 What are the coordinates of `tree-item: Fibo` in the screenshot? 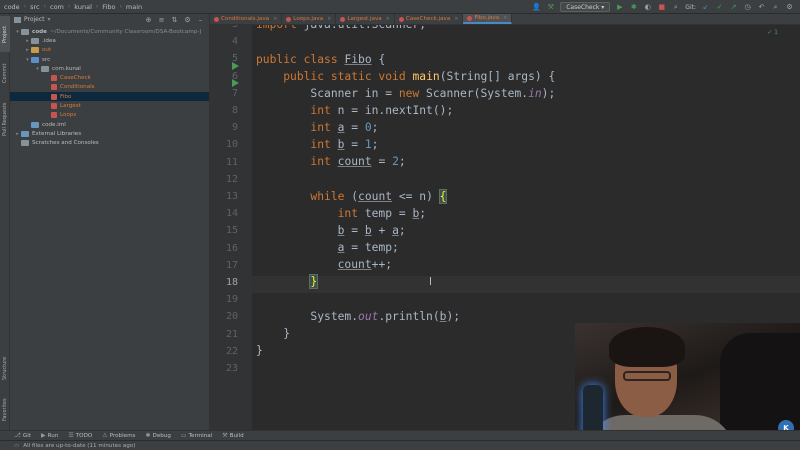 It's located at (109, 97).